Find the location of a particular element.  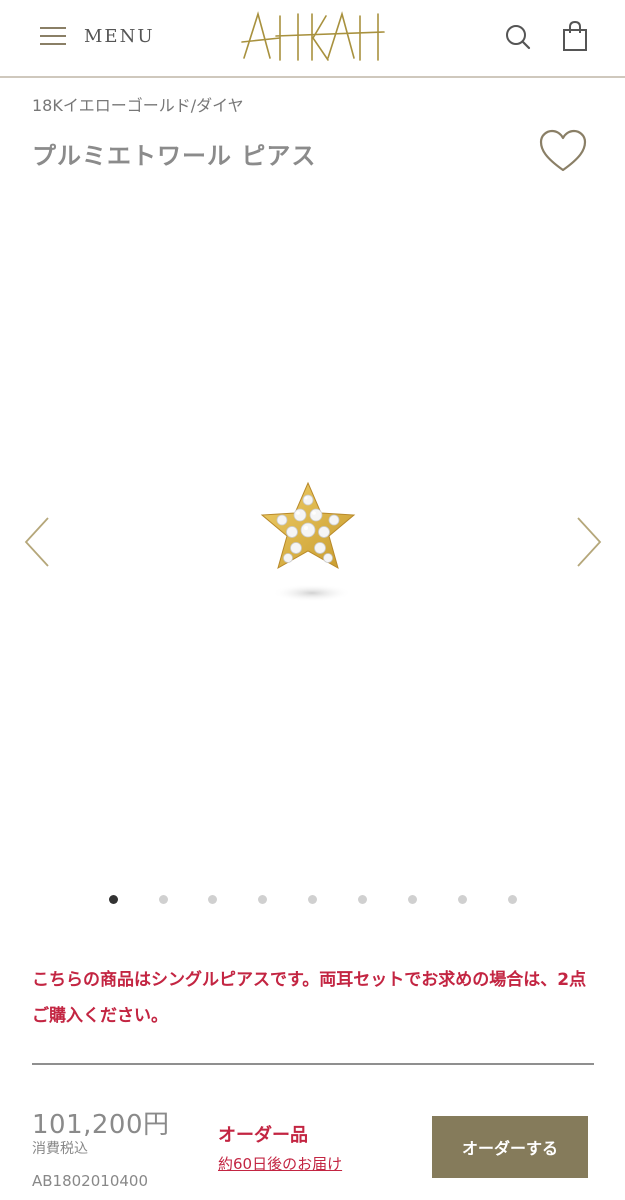

heart-icon is located at coordinates (563, 151).